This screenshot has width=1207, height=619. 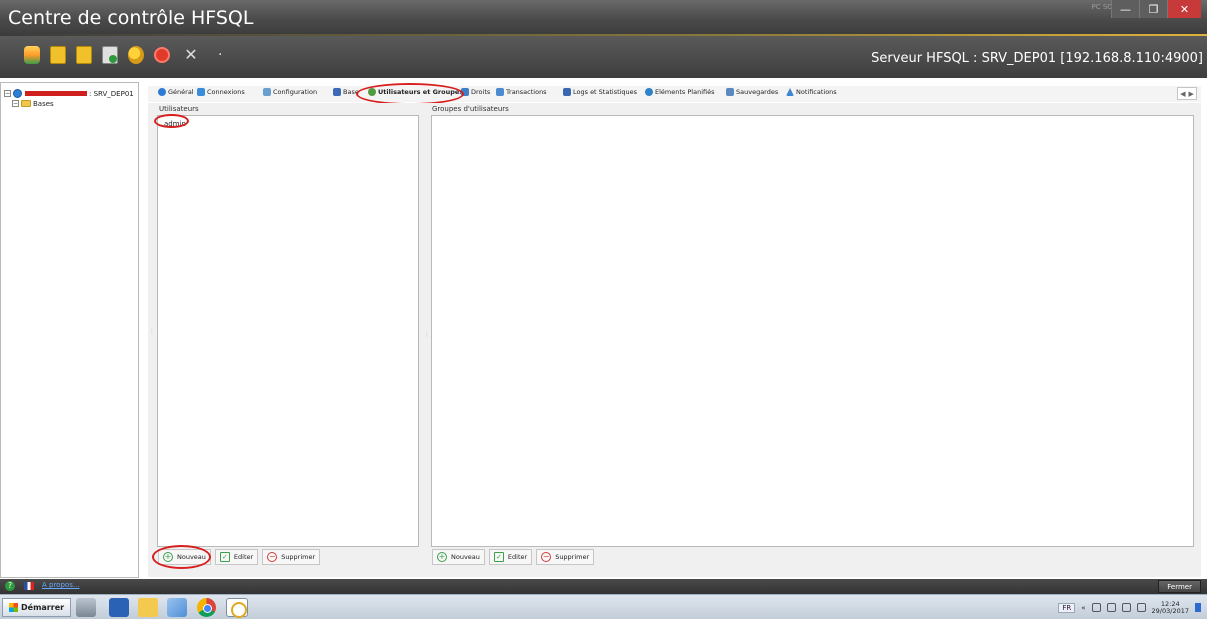 What do you see at coordinates (685, 92) in the screenshot?
I see `tab-label: Eléments Planifiés` at bounding box center [685, 92].